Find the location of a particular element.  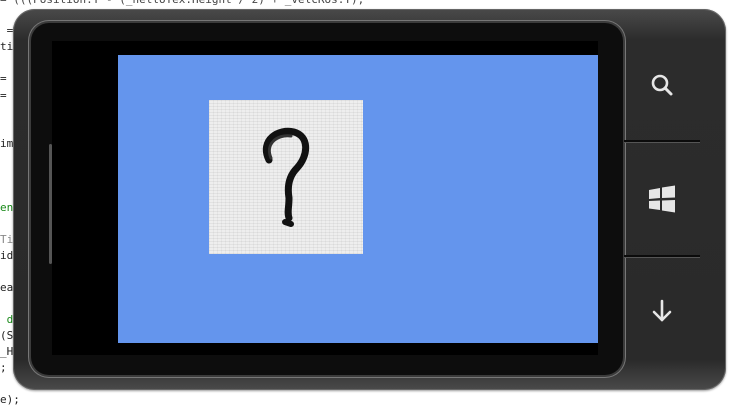

search-icon is located at coordinates (662, 85).